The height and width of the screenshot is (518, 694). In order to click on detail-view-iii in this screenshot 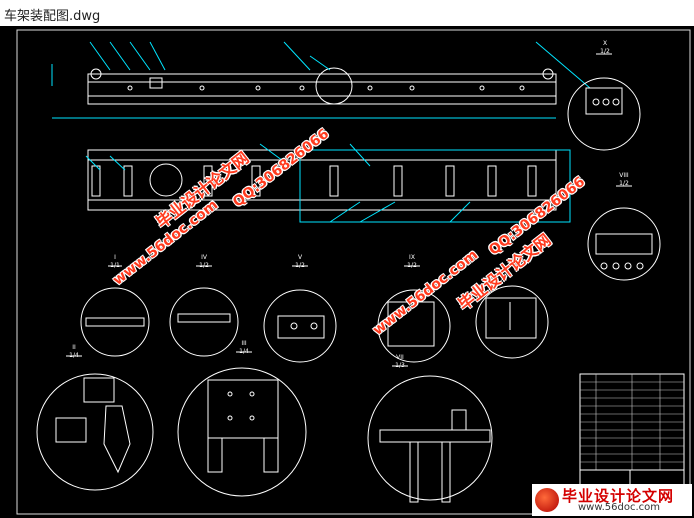, I will do `click(242, 432)`.